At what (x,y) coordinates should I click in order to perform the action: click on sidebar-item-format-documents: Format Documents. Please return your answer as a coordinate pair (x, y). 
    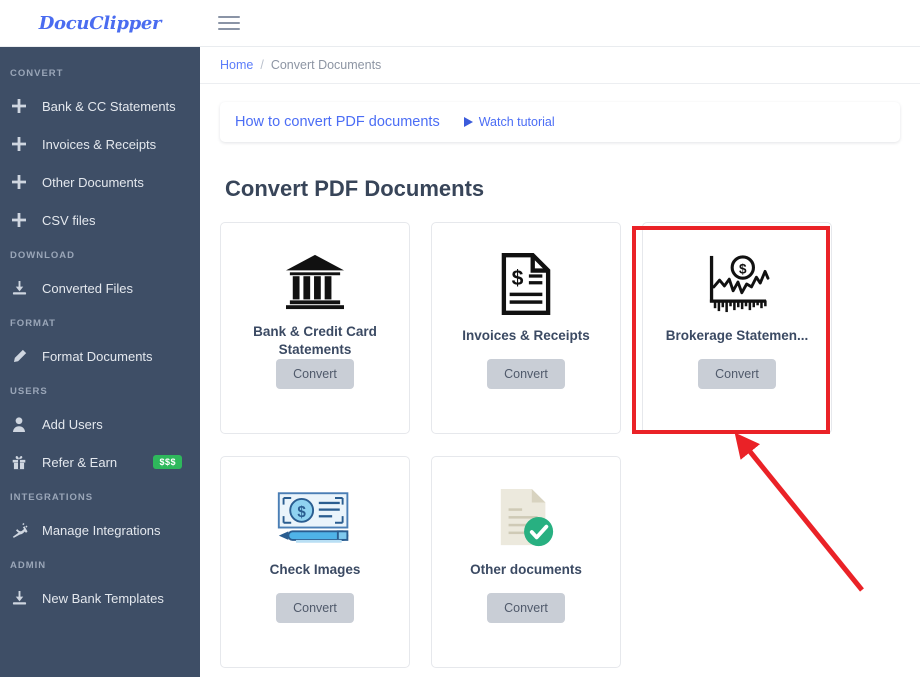
    Looking at the image, I should click on (100, 356).